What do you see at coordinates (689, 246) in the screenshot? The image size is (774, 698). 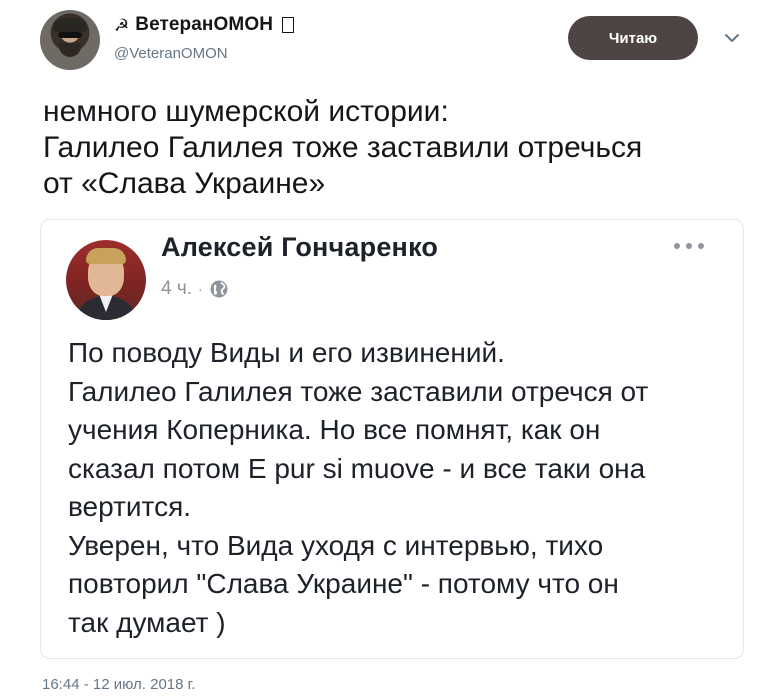 I see `more-dots-icon` at bounding box center [689, 246].